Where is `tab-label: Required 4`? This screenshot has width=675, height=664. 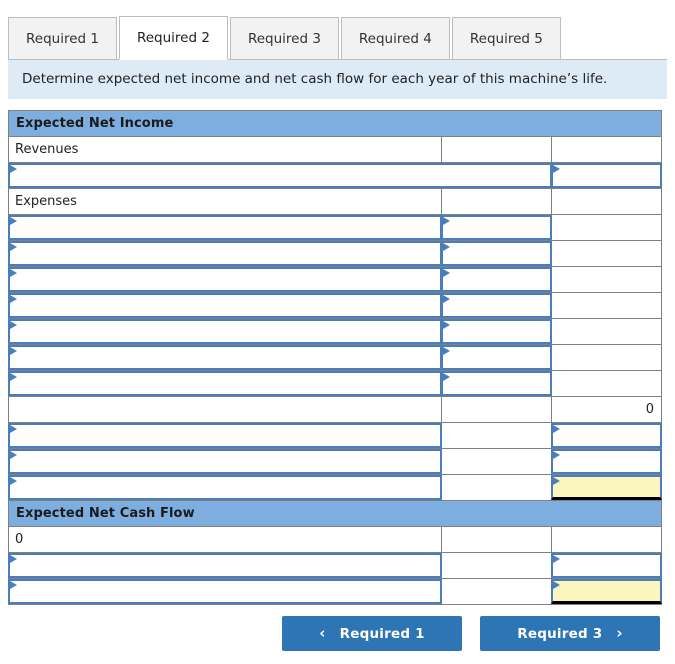 tab-label: Required 4 is located at coordinates (395, 38).